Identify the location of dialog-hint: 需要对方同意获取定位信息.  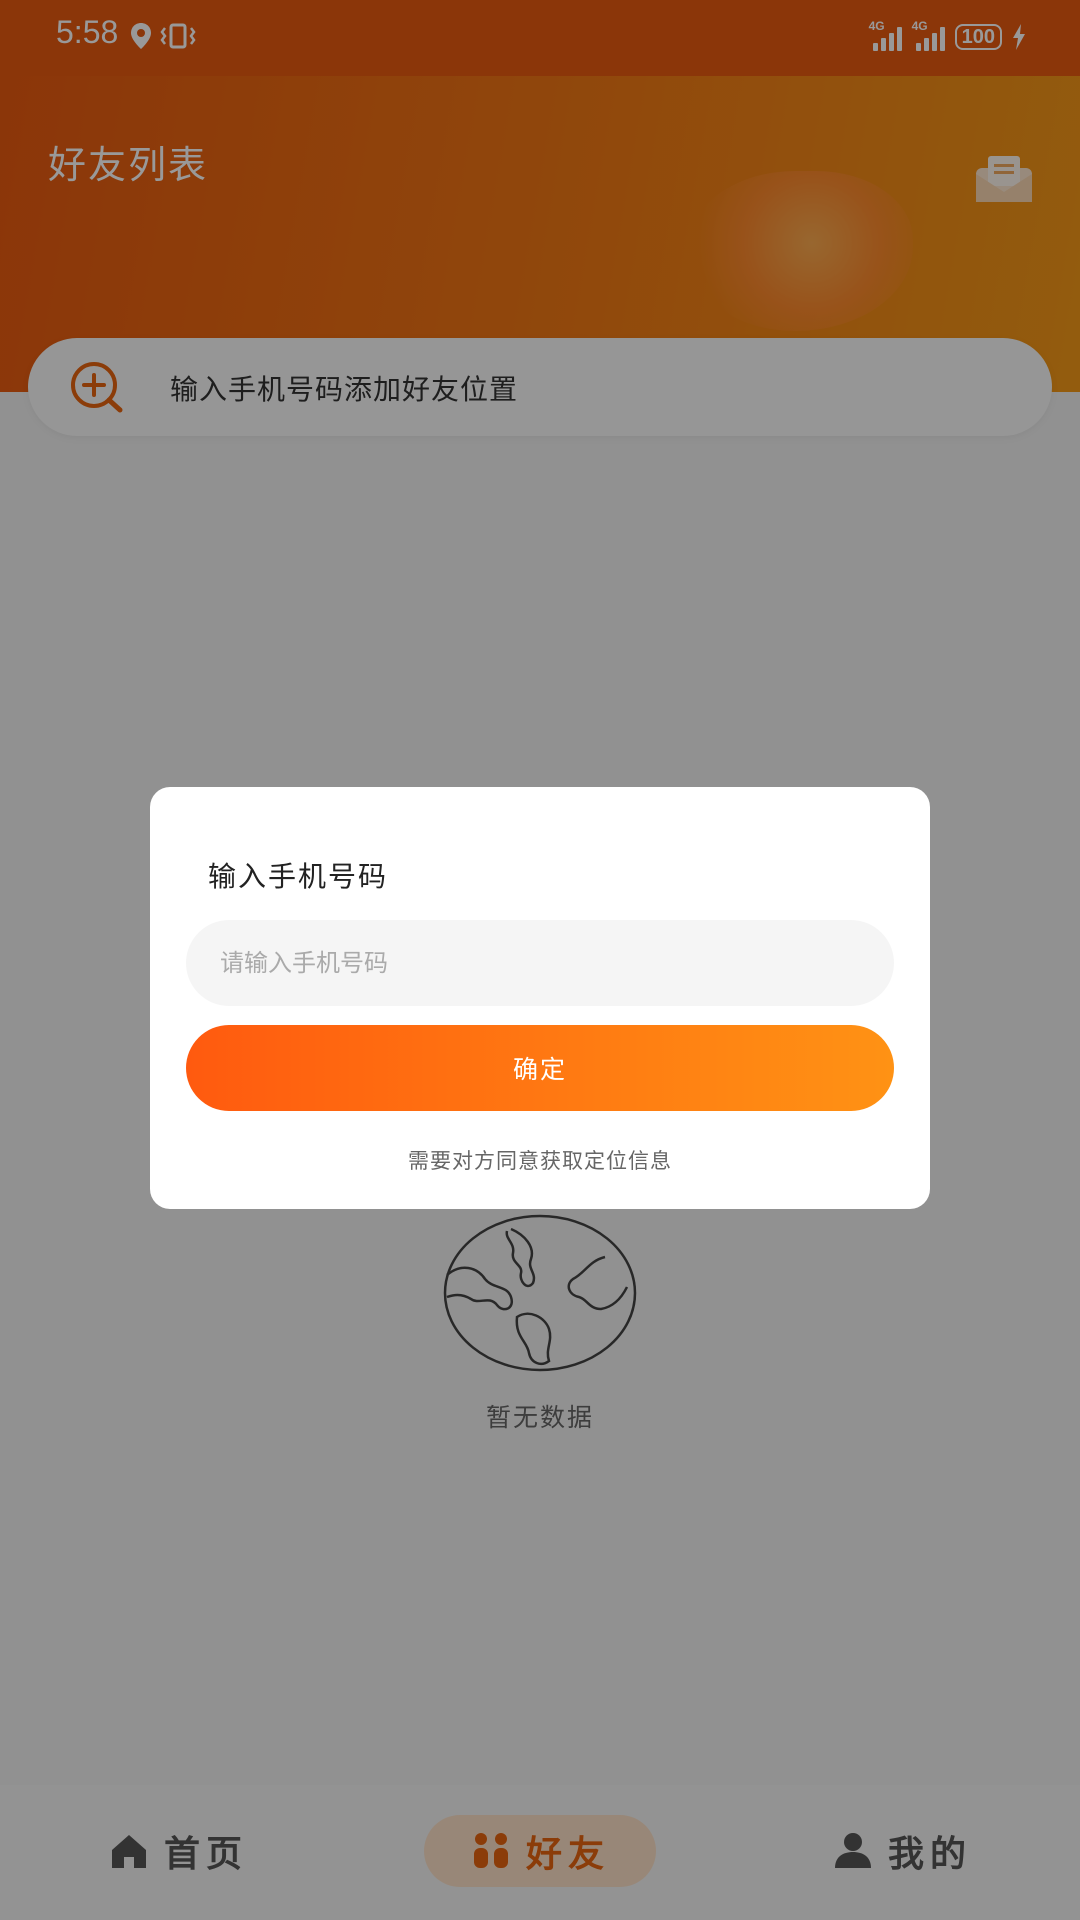
(540, 1161).